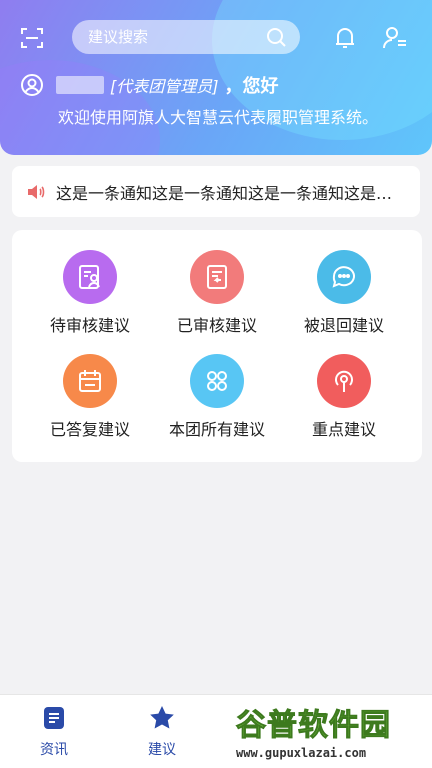 The height and width of the screenshot is (768, 432). Describe the element at coordinates (80, 85) in the screenshot. I see `masked-username` at that location.